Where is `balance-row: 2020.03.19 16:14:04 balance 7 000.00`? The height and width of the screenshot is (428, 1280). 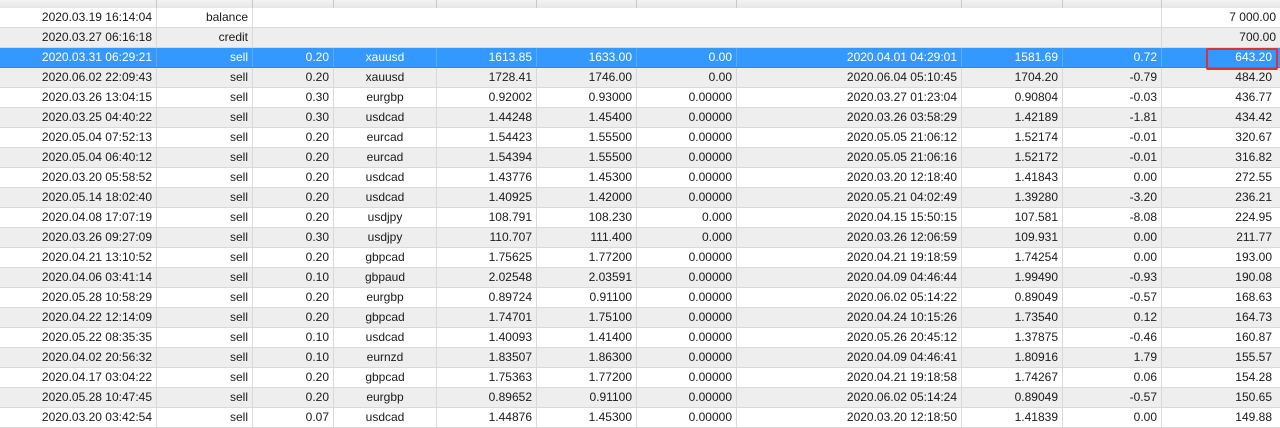
balance-row: 2020.03.19 16:14:04 balance 7 000.00 is located at coordinates (640, 18).